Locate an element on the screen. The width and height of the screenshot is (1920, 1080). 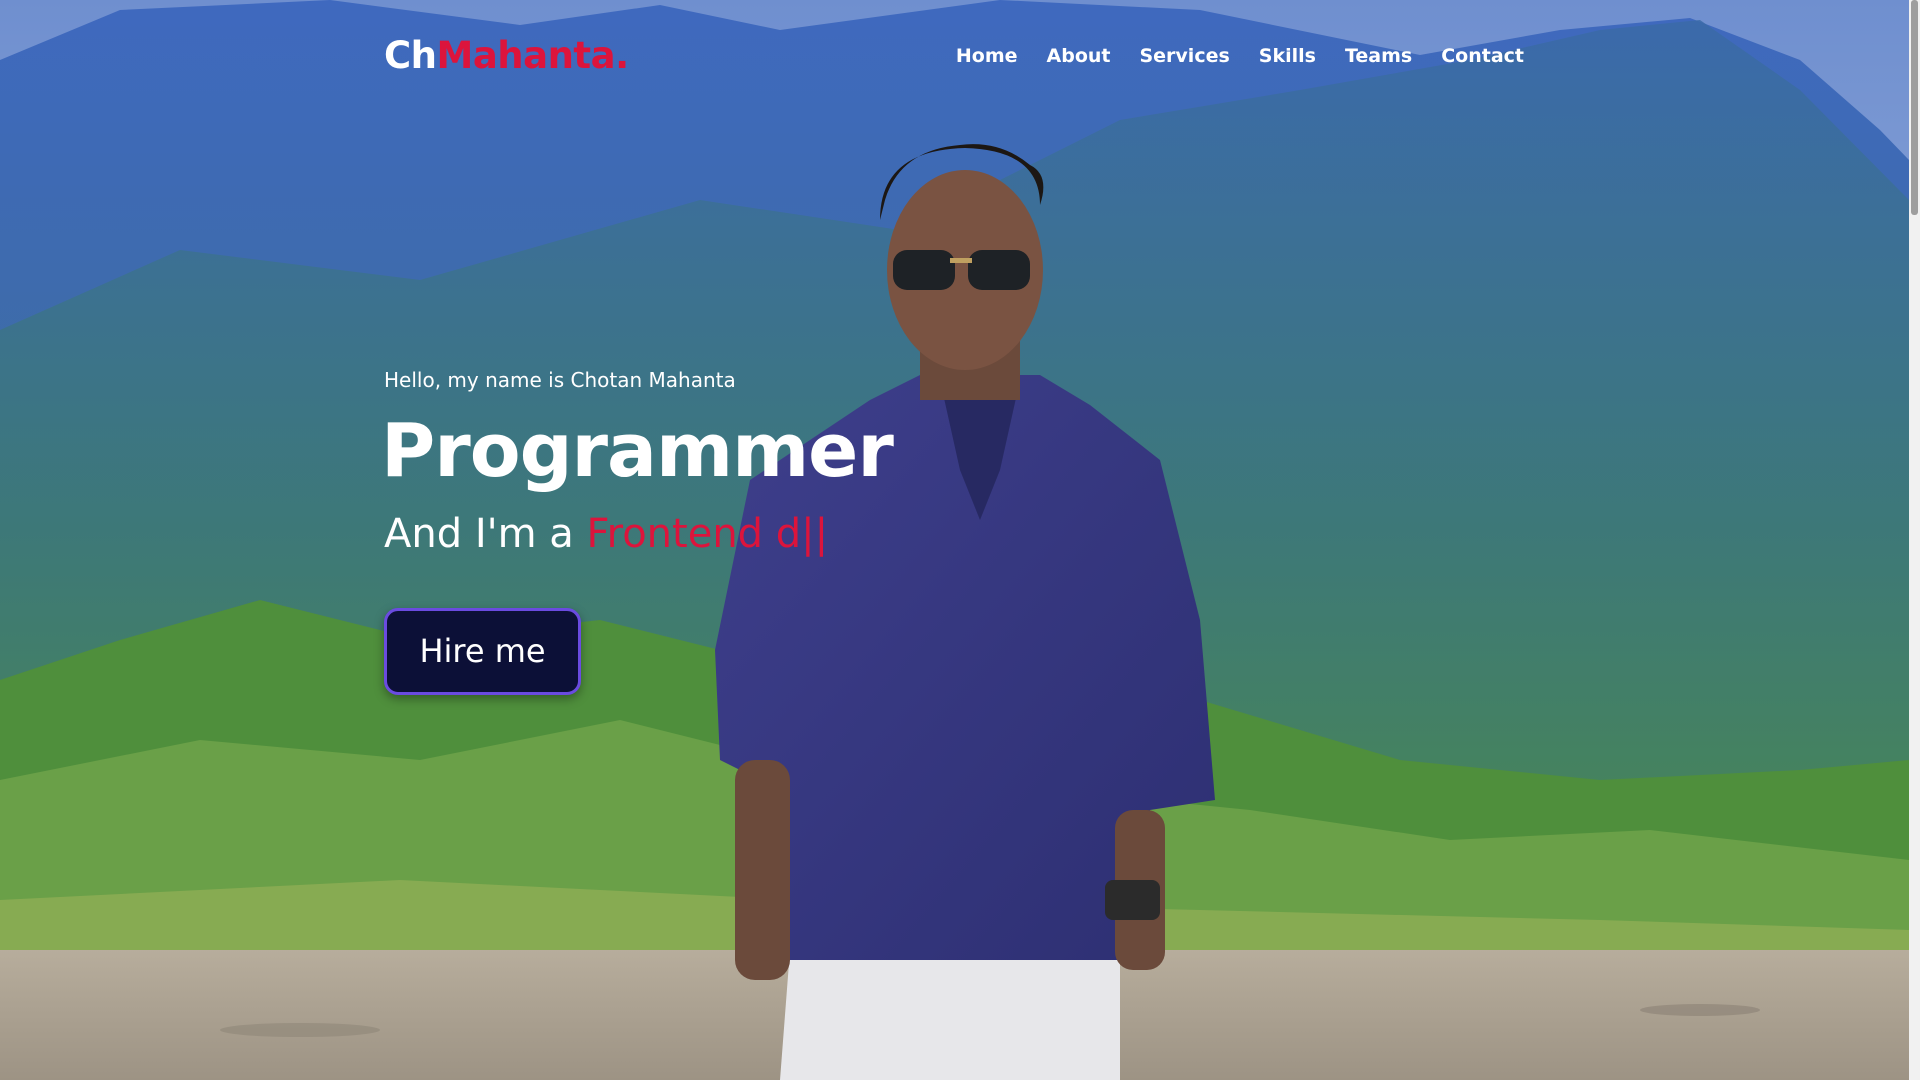
site-logo: ChMahanta. is located at coordinates (506, 55).